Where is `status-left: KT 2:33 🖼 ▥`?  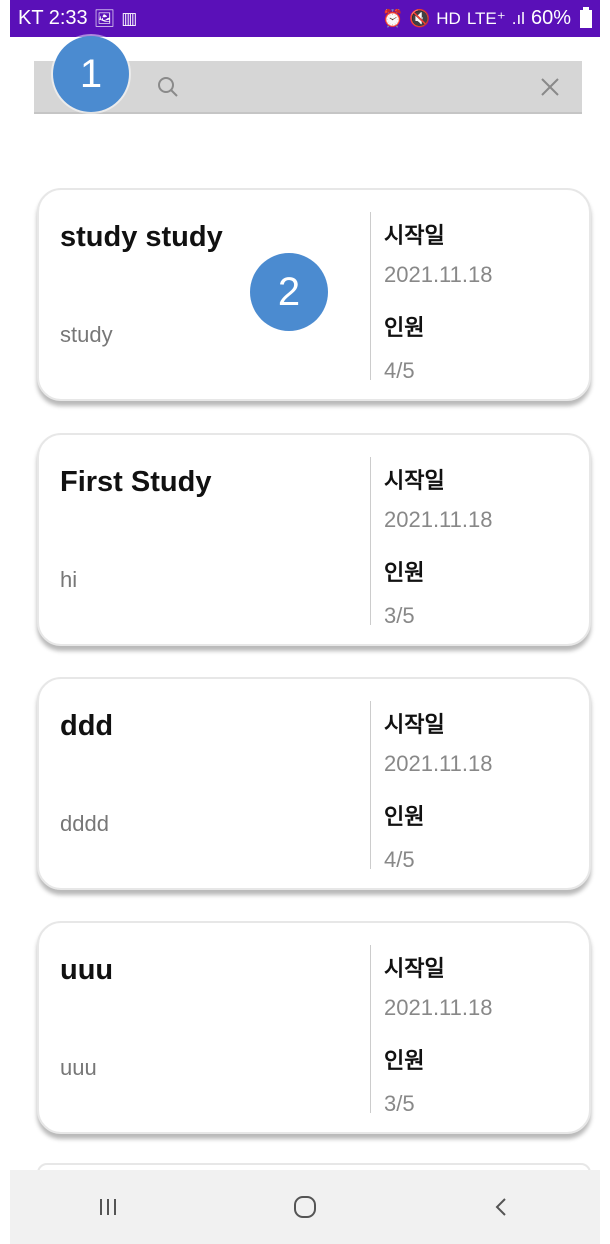 status-left: KT 2:33 🖼 ▥ is located at coordinates (77, 18).